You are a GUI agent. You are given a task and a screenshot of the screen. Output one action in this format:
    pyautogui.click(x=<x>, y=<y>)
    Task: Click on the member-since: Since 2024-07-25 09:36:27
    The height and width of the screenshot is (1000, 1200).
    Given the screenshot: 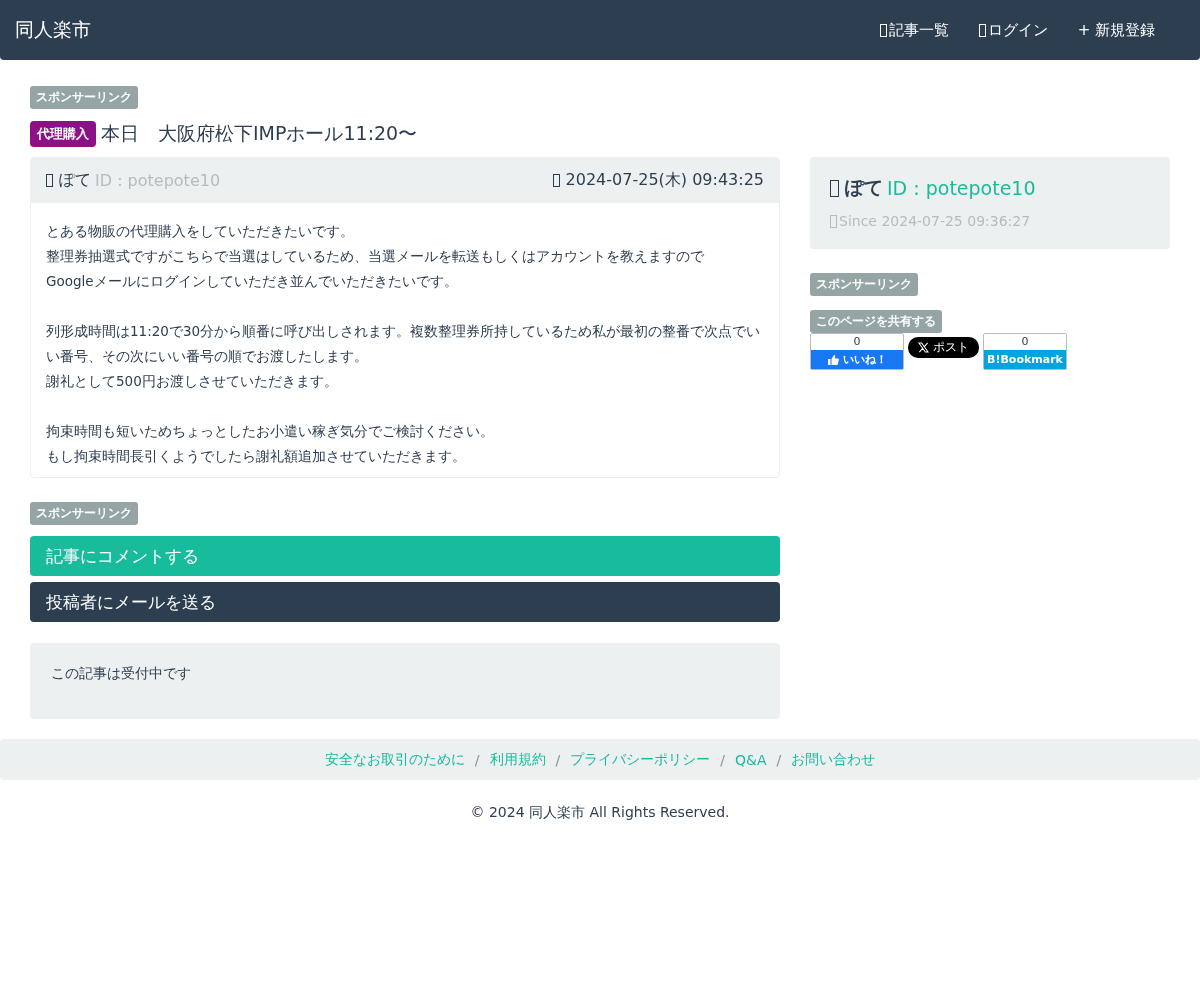 What is the action you would take?
    pyautogui.click(x=935, y=221)
    